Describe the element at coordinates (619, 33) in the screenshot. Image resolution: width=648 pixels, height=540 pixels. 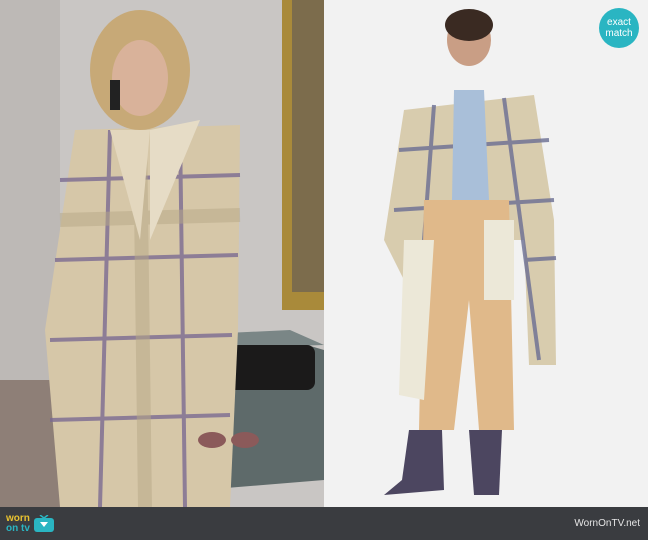
I see `badge-line-2: match` at that location.